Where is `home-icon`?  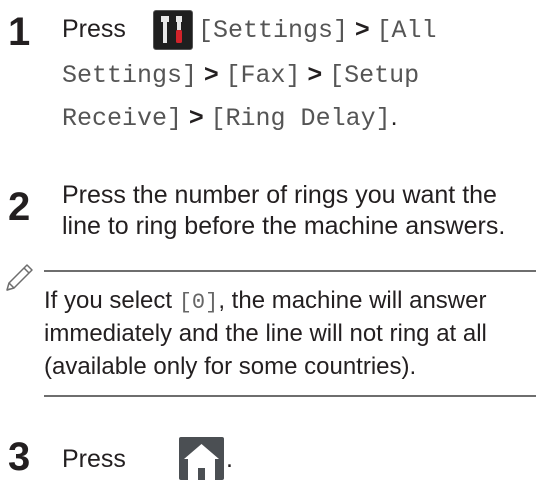
home-icon is located at coordinates (201, 458).